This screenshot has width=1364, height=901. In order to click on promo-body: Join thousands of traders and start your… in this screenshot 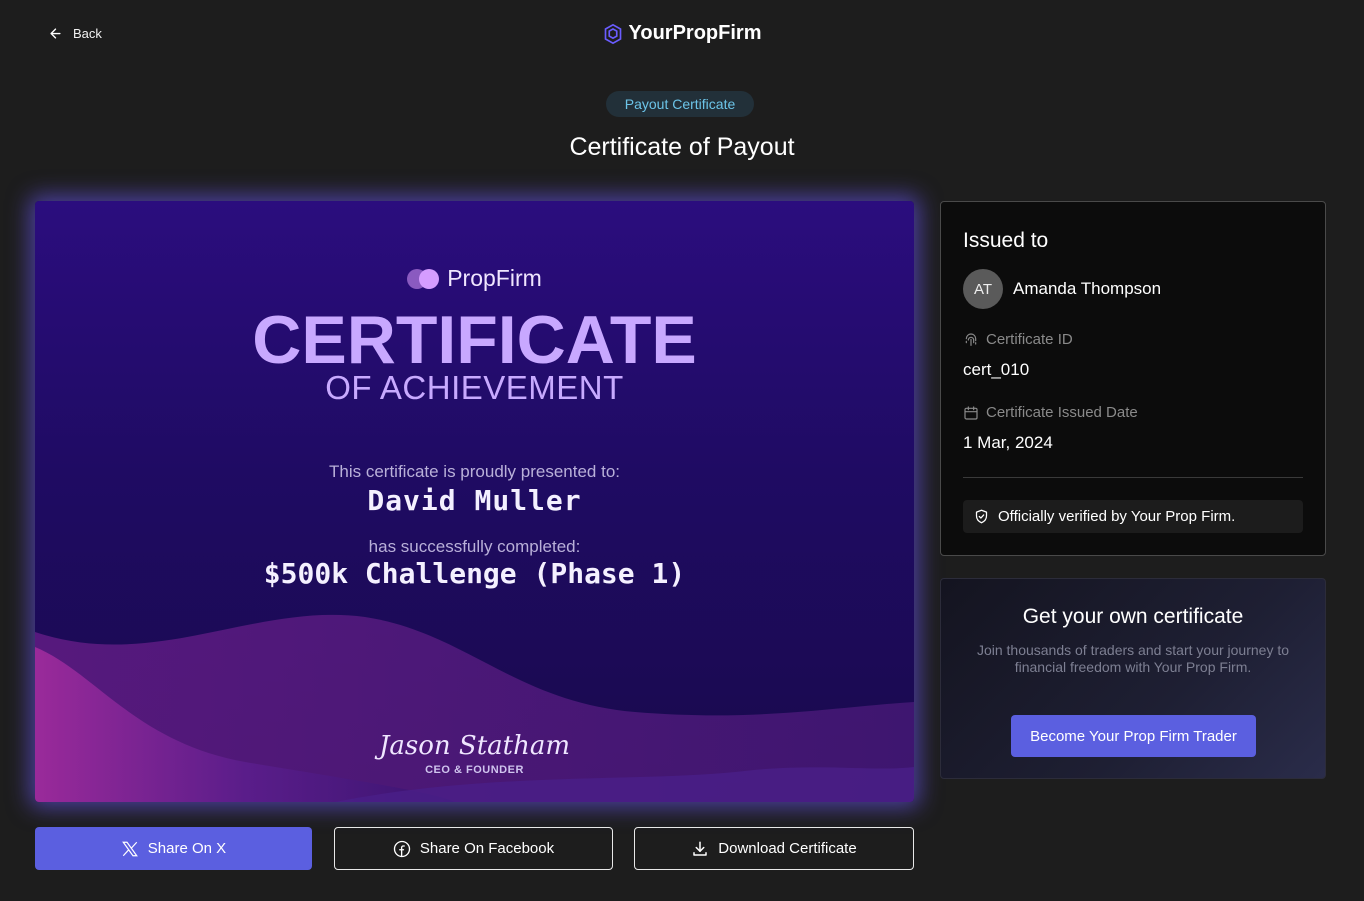, I will do `click(1133, 658)`.